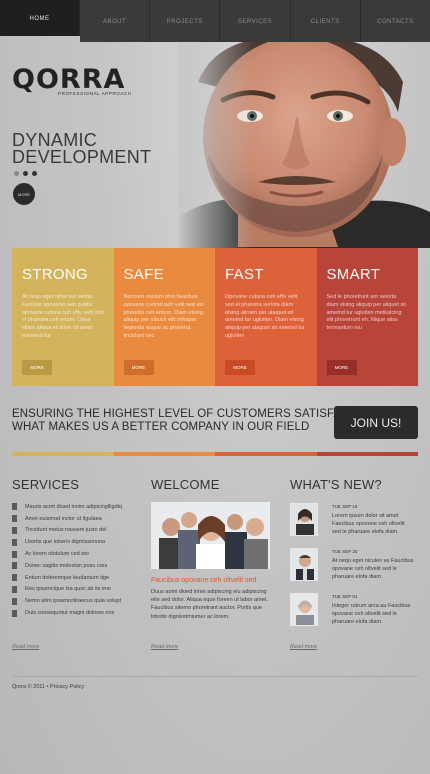 The image size is (430, 774). What do you see at coordinates (345, 506) in the screenshot?
I see `news-date: Tue Sep 18` at bounding box center [345, 506].